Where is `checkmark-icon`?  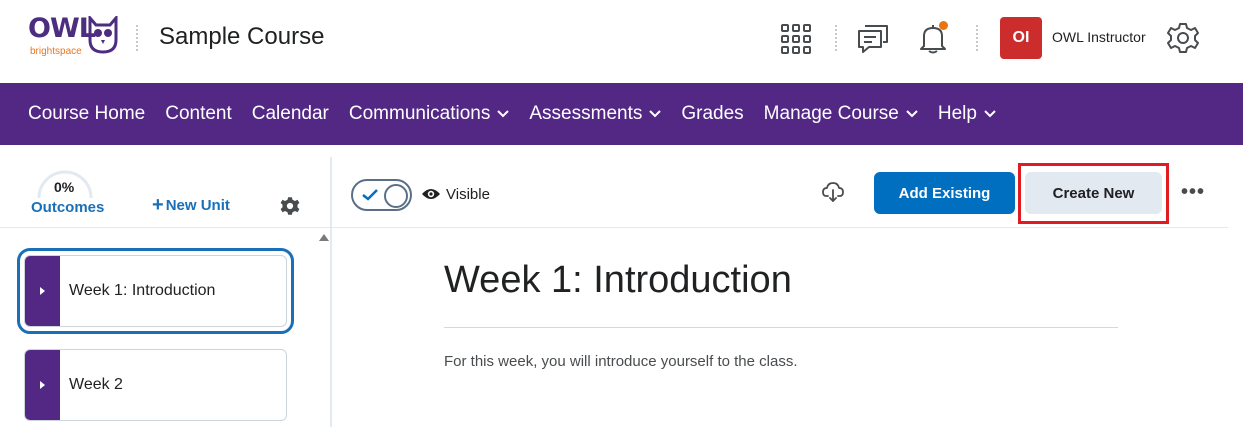 checkmark-icon is located at coordinates (370, 195).